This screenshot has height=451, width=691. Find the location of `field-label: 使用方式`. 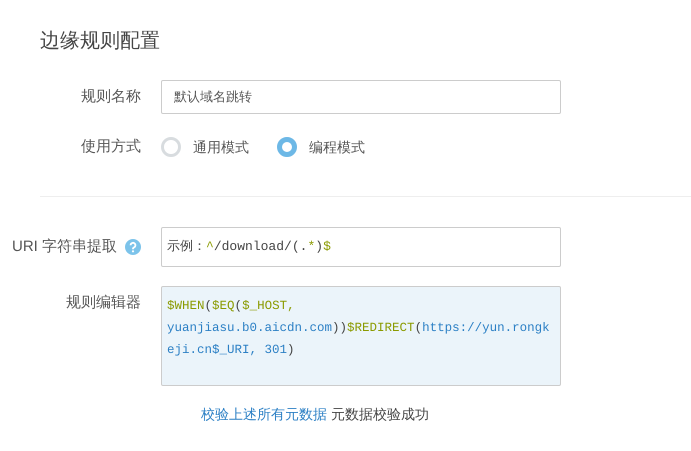

field-label: 使用方式 is located at coordinates (111, 146).